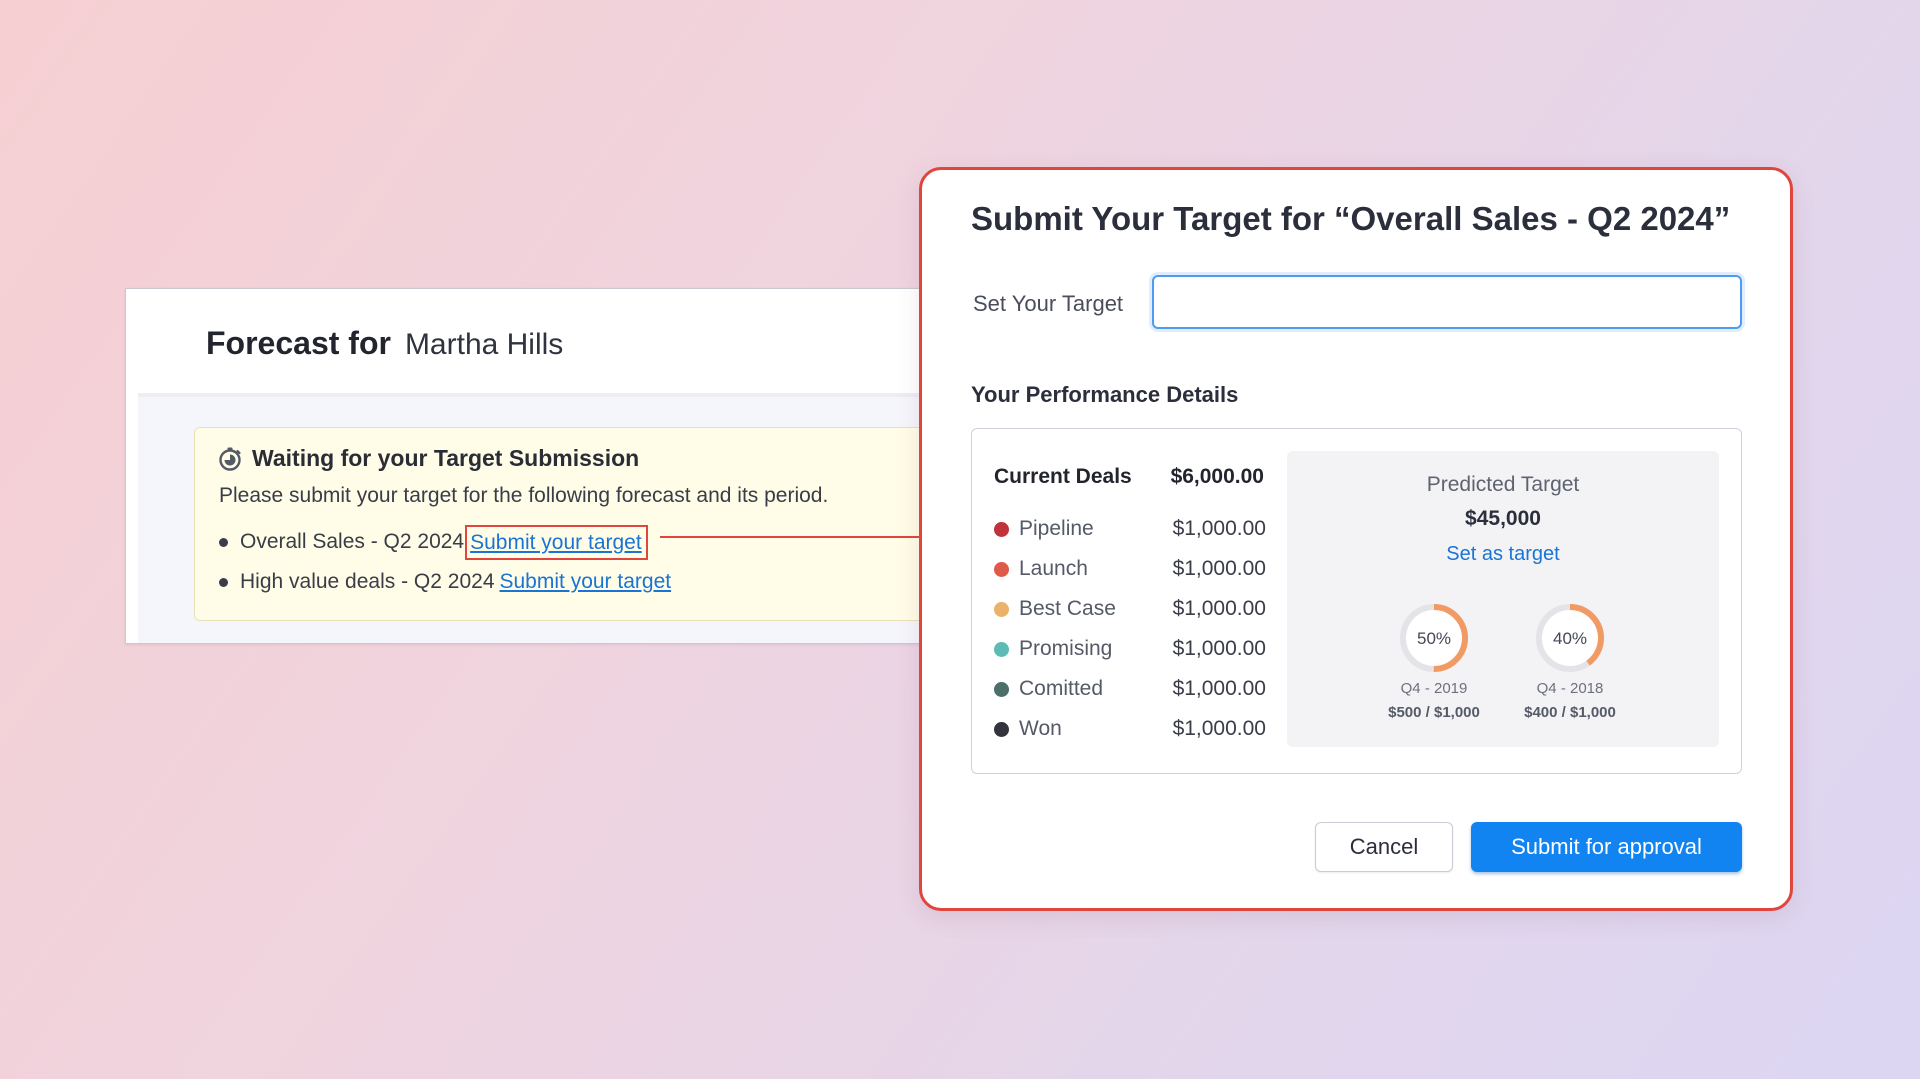  I want to click on forecast-person-name: Martha Hills, so click(484, 344).